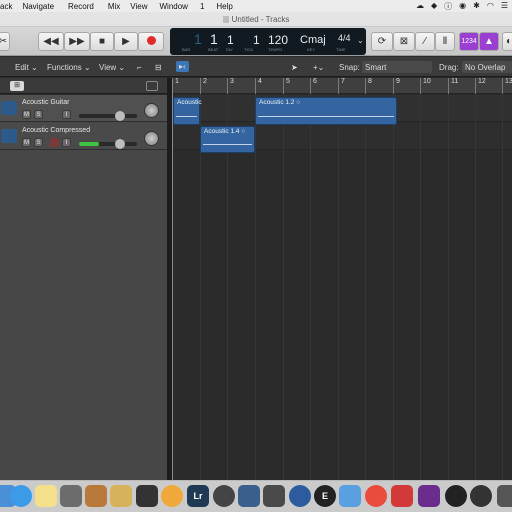 The width and height of the screenshot is (512, 512). I want to click on record-button, so click(151, 41).